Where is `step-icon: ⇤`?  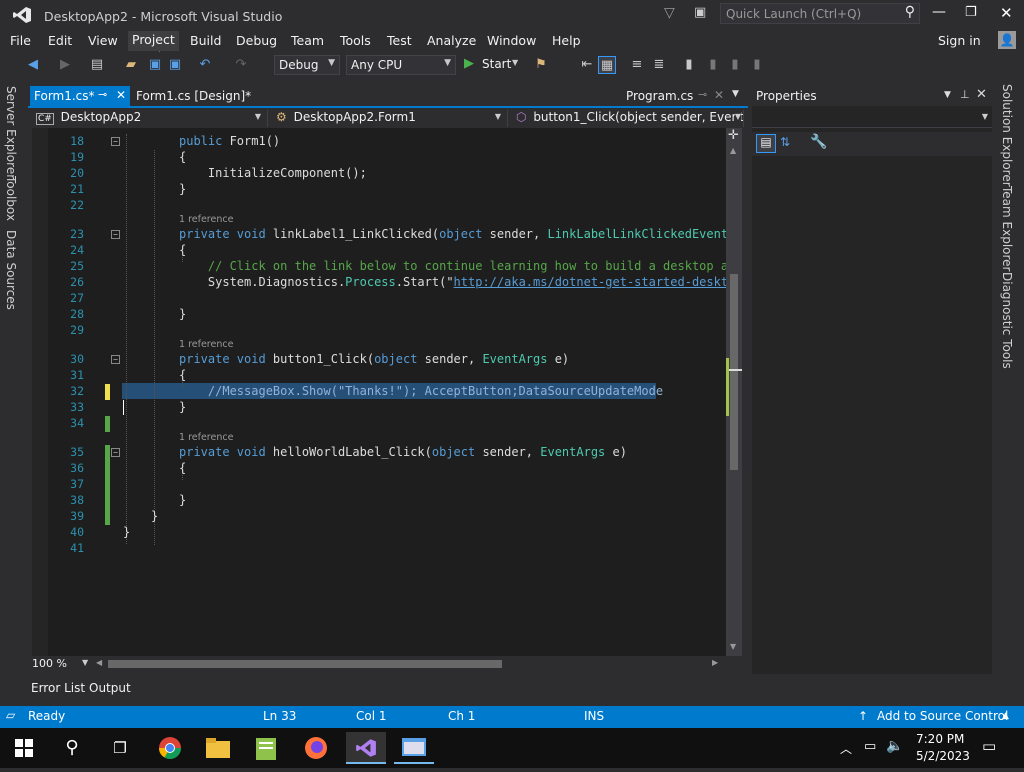
step-icon: ⇤ is located at coordinates (587, 65).